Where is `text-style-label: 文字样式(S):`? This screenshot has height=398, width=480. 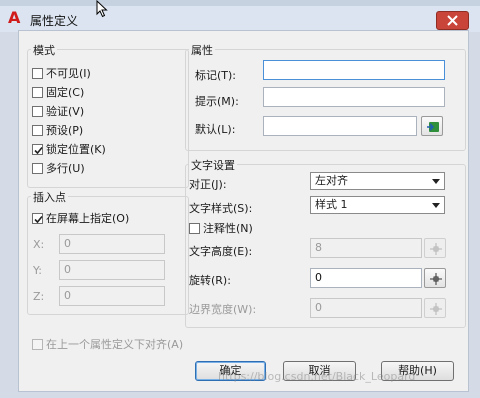
text-style-label: 文字样式(S): is located at coordinates (221, 208).